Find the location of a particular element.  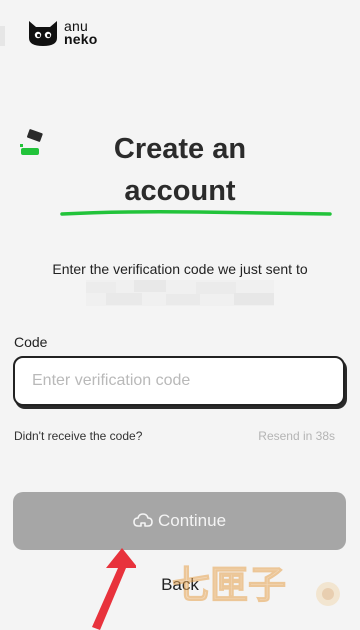

app-logo: anu neko is located at coordinates (61, 33).